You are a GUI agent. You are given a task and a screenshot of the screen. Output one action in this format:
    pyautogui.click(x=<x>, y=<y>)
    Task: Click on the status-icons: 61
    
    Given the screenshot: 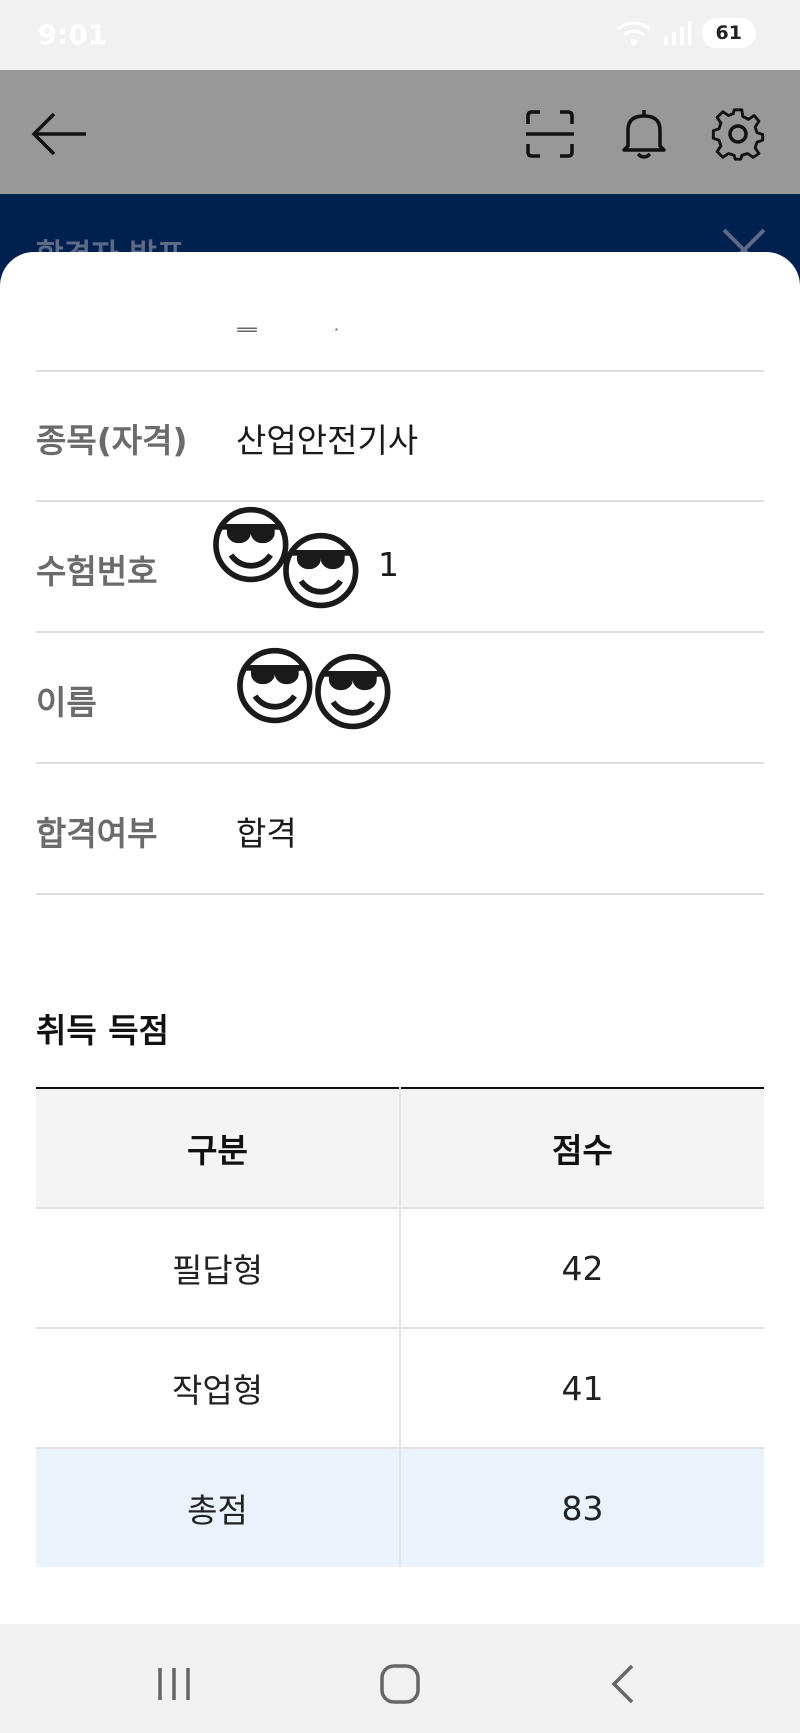 What is the action you would take?
    pyautogui.click(x=686, y=33)
    